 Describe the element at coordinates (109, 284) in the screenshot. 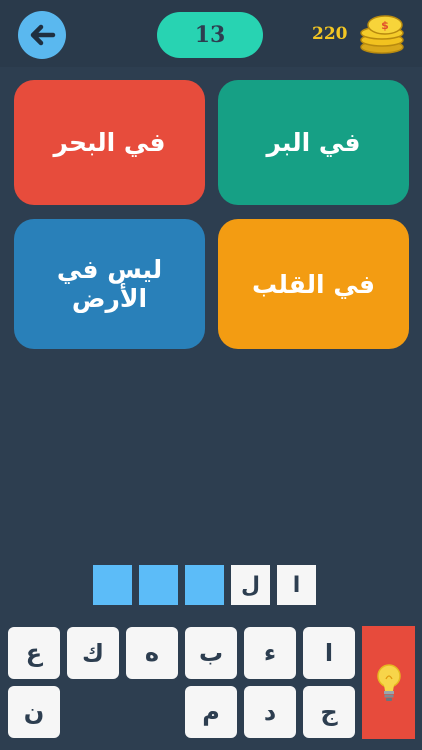

I see `choice-tile-not-on-earth: ليس في الأرض` at that location.